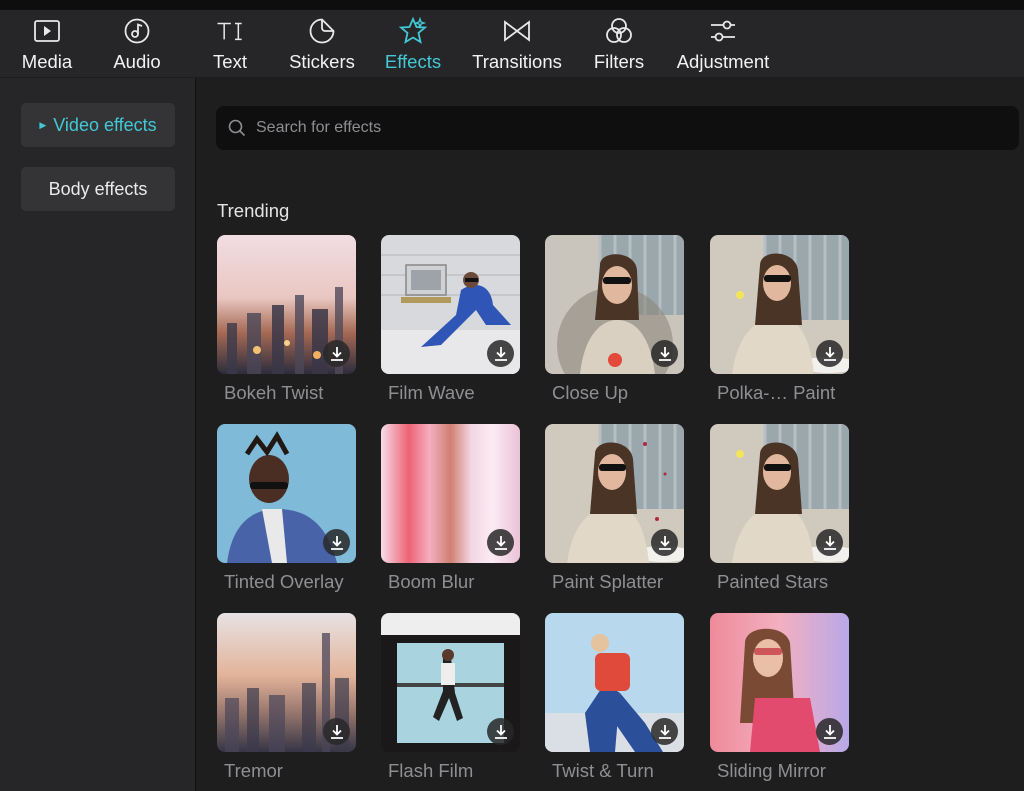 The height and width of the screenshot is (791, 1024). What do you see at coordinates (771, 770) in the screenshot?
I see `effect-name: Sliding Mirror` at bounding box center [771, 770].